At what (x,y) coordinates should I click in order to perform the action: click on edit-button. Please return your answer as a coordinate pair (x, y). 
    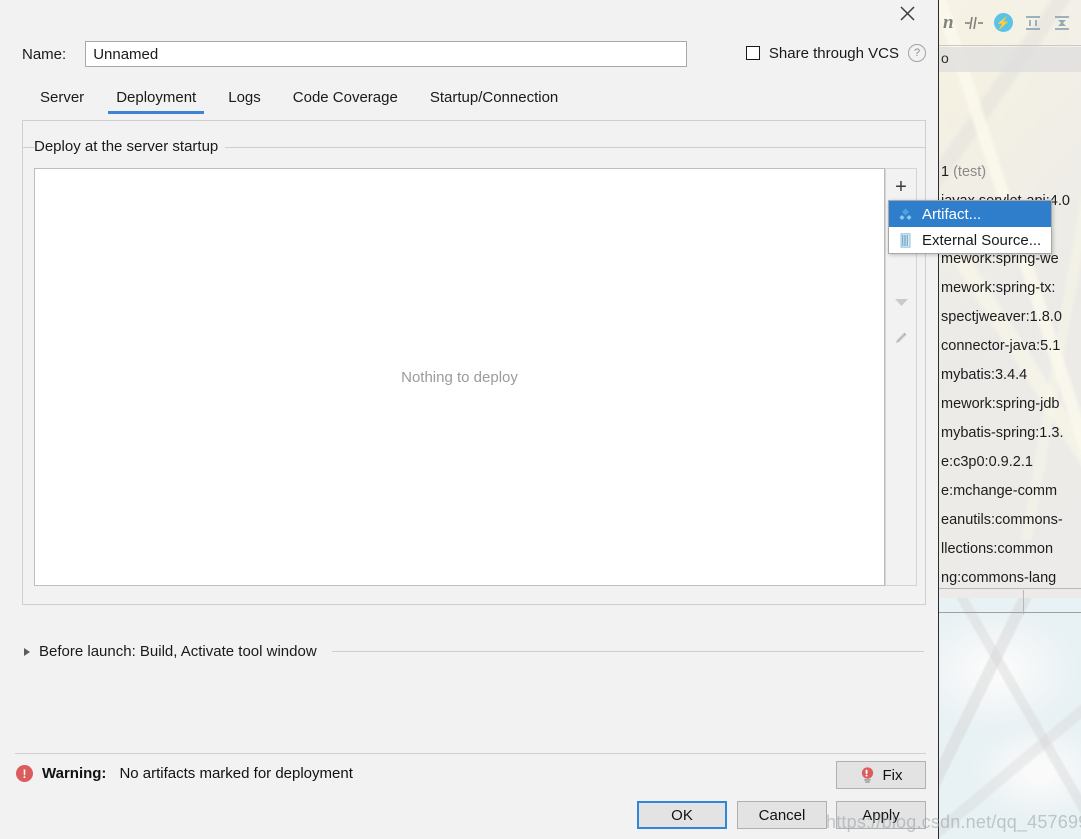
    Looking at the image, I should click on (901, 339).